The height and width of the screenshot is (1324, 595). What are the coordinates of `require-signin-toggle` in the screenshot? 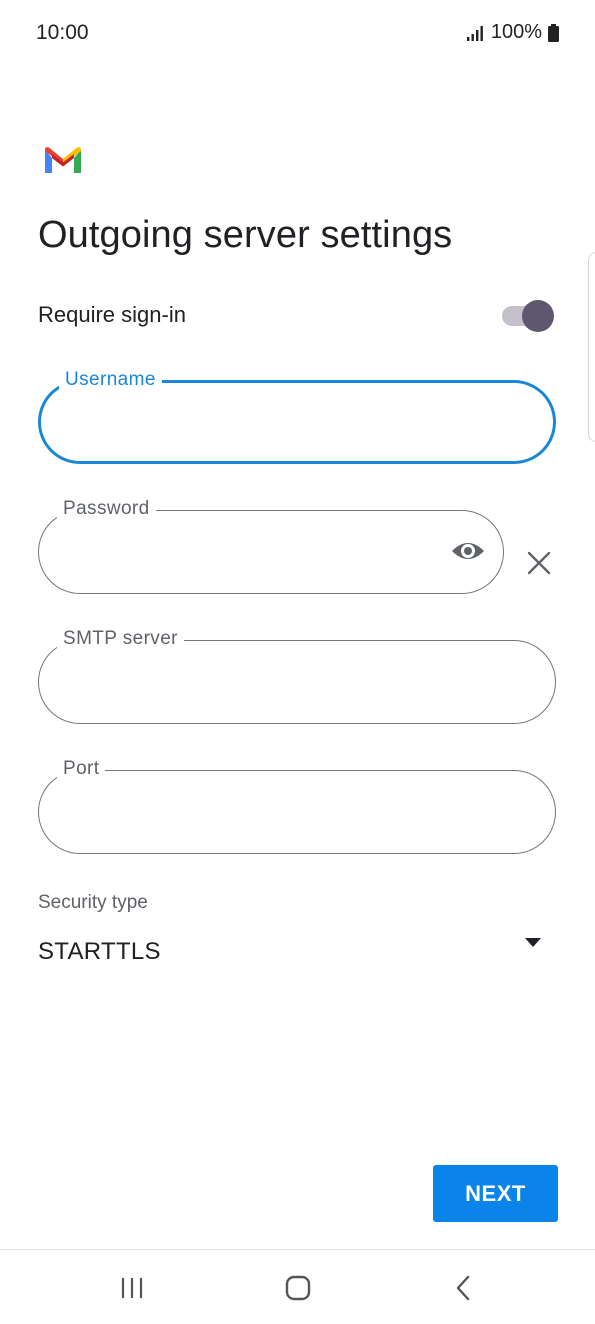 It's located at (528, 316).